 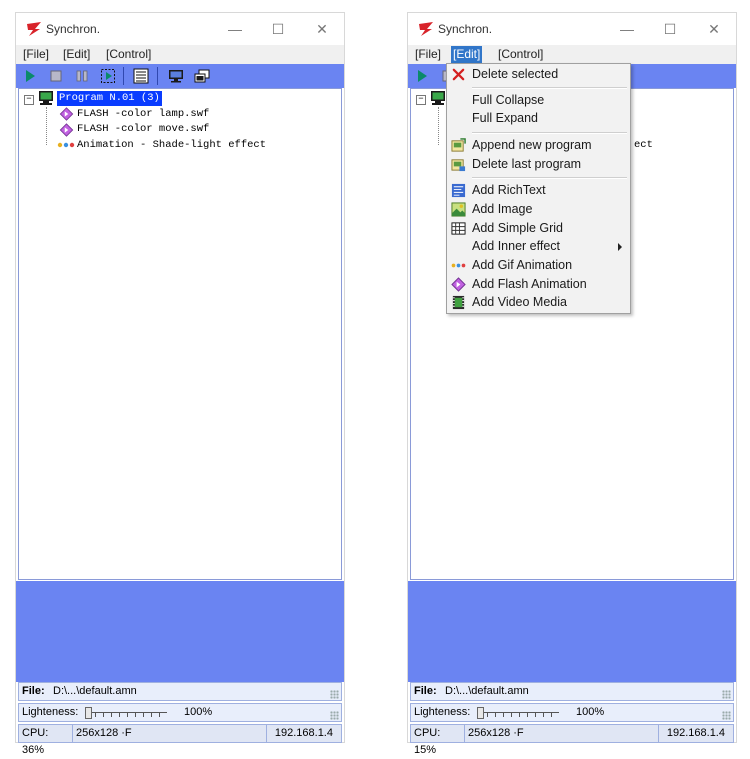 I want to click on gif-icon, so click(x=458, y=265).